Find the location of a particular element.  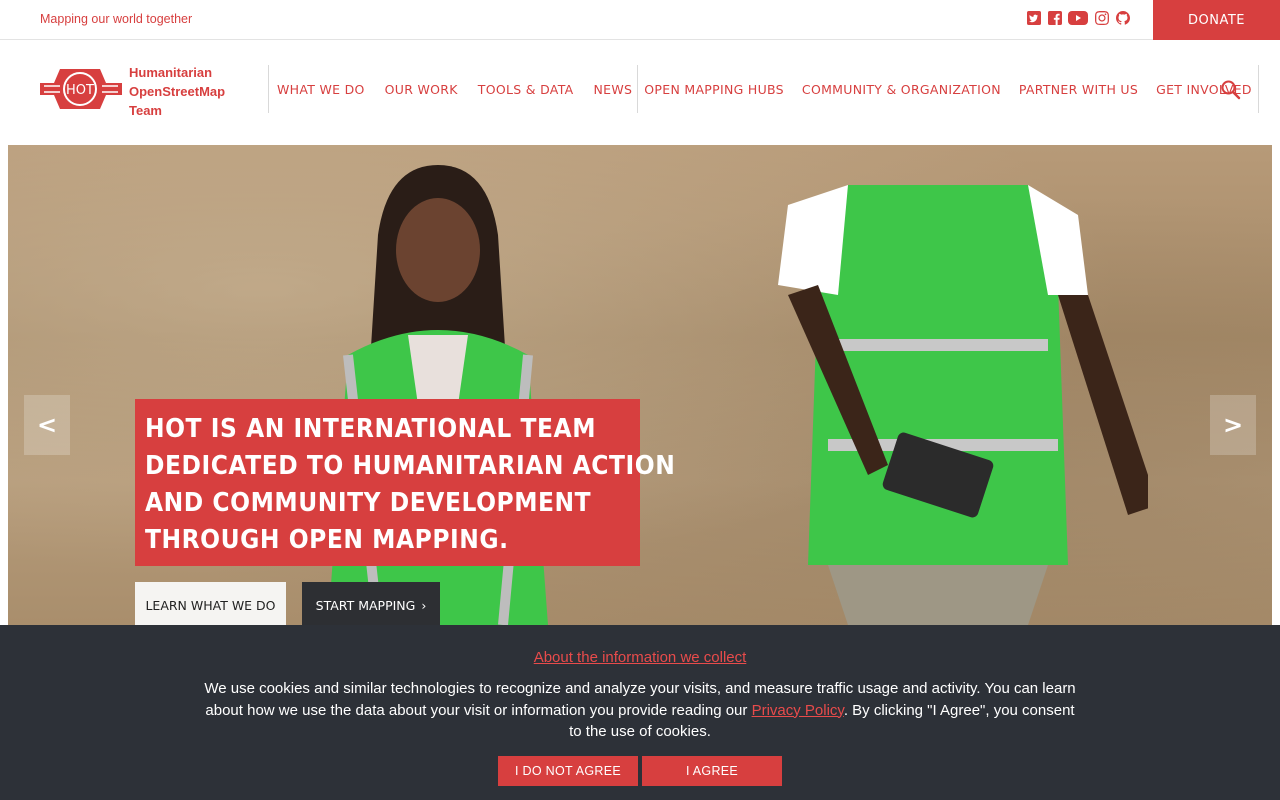

privacy-policy-link: Privacy Policy is located at coordinates (798, 710).